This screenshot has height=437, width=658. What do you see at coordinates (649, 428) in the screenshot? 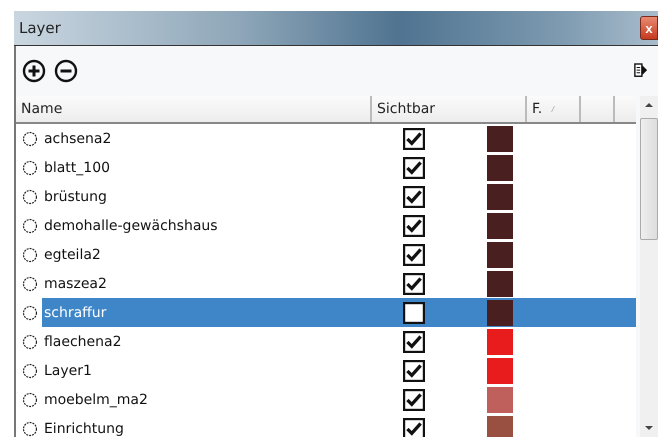
I see `scroll-down-icon` at bounding box center [649, 428].